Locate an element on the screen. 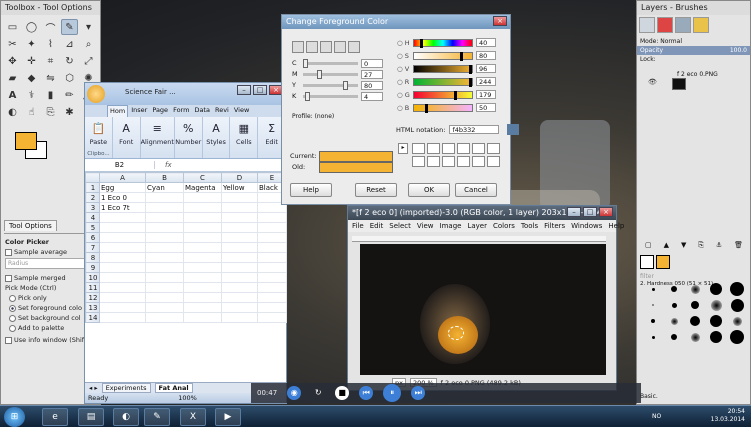 Image resolution: width=751 pixels, height=427 pixels. zoom-tool-icon: ⌕ is located at coordinates (88, 44).